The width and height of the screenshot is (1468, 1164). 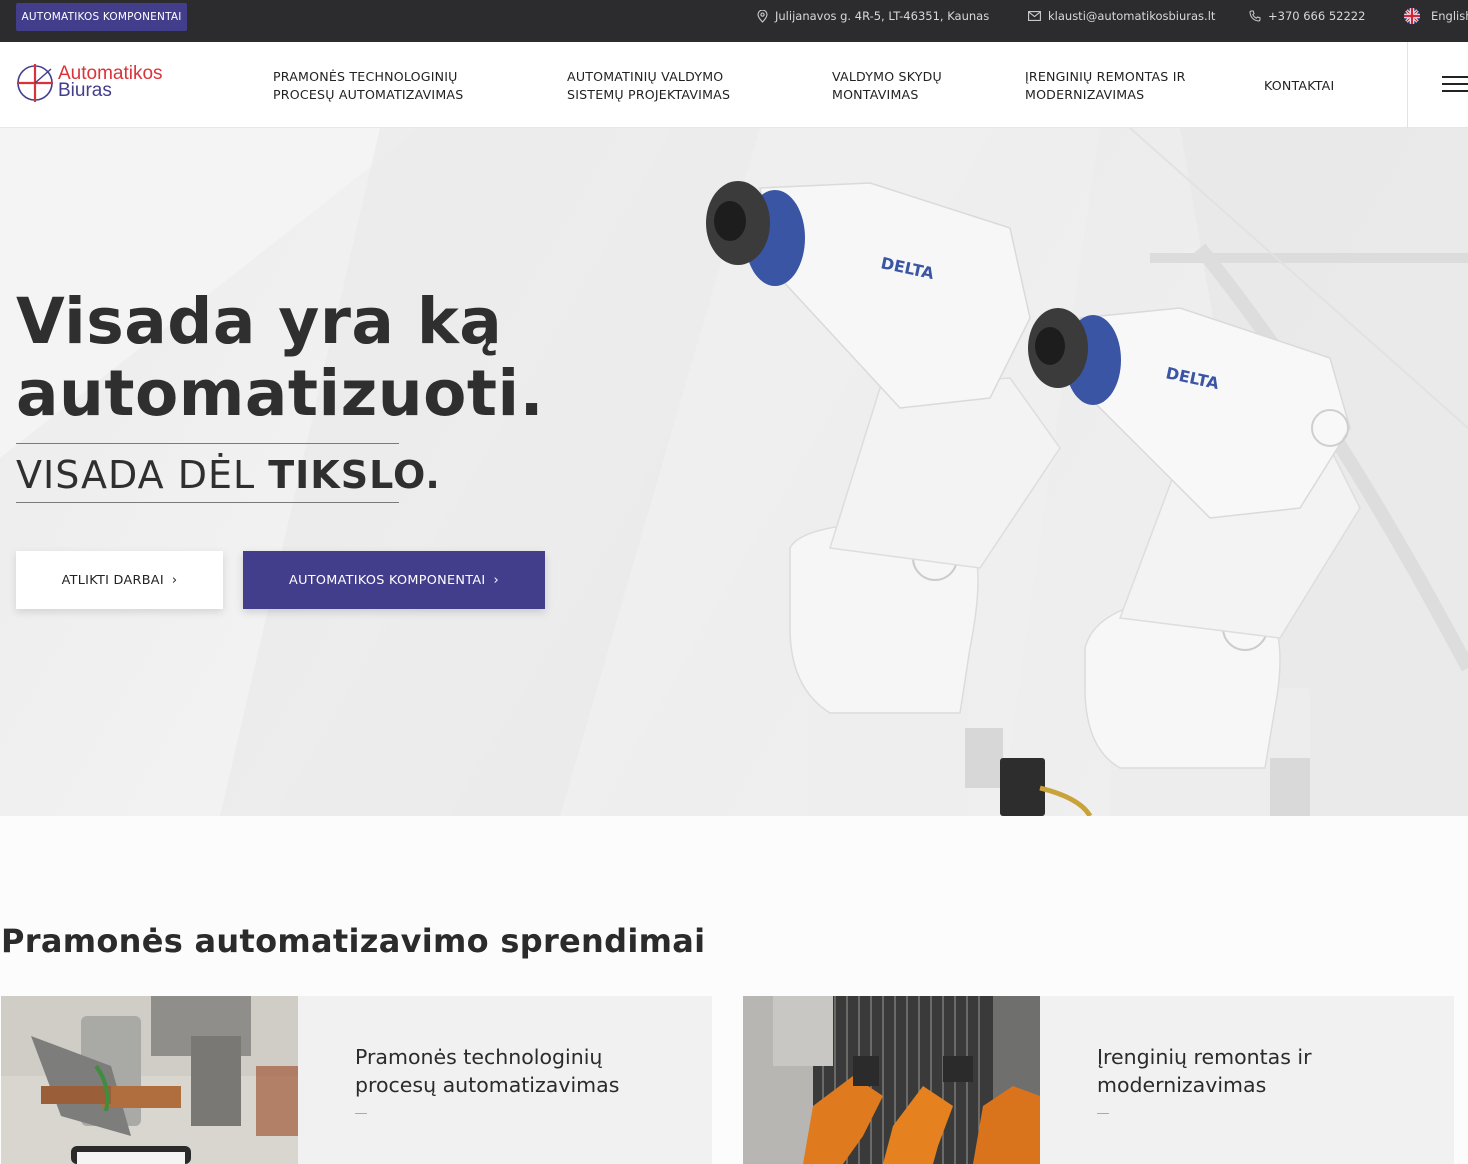 I want to click on uk-flag-icon, so click(x=1412, y=16).